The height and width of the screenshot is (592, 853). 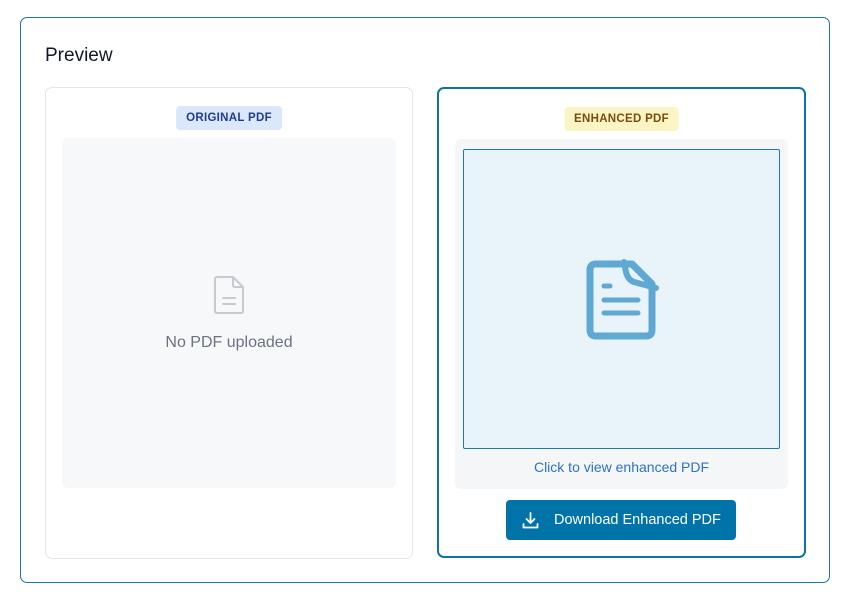 What do you see at coordinates (621, 467) in the screenshot?
I see `view-enhanced-pdf-link: Click to view enhanced PDF` at bounding box center [621, 467].